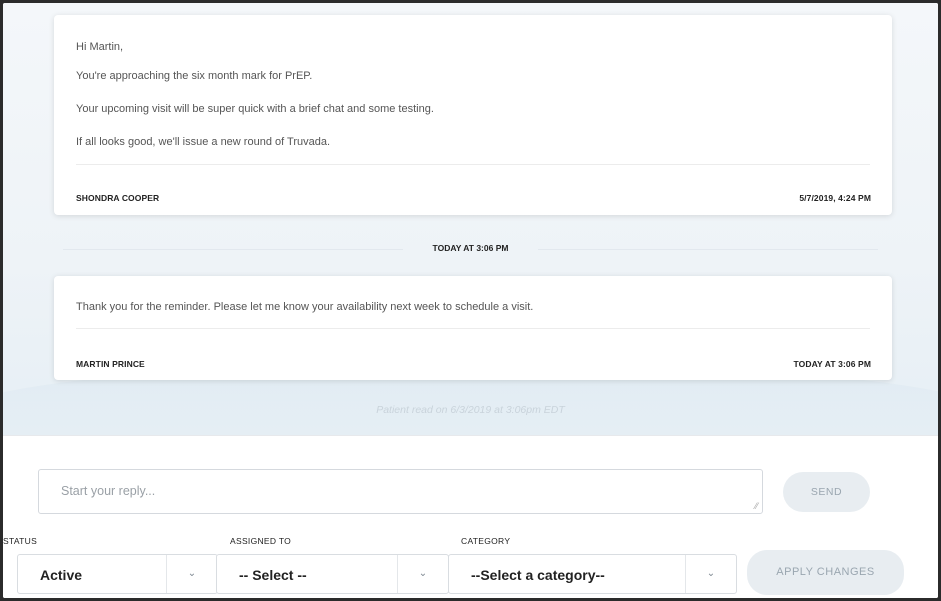  Describe the element at coordinates (470, 410) in the screenshot. I see `read-receipt: Patient read on 6/3/2019 at 3:06pm EDT` at that location.